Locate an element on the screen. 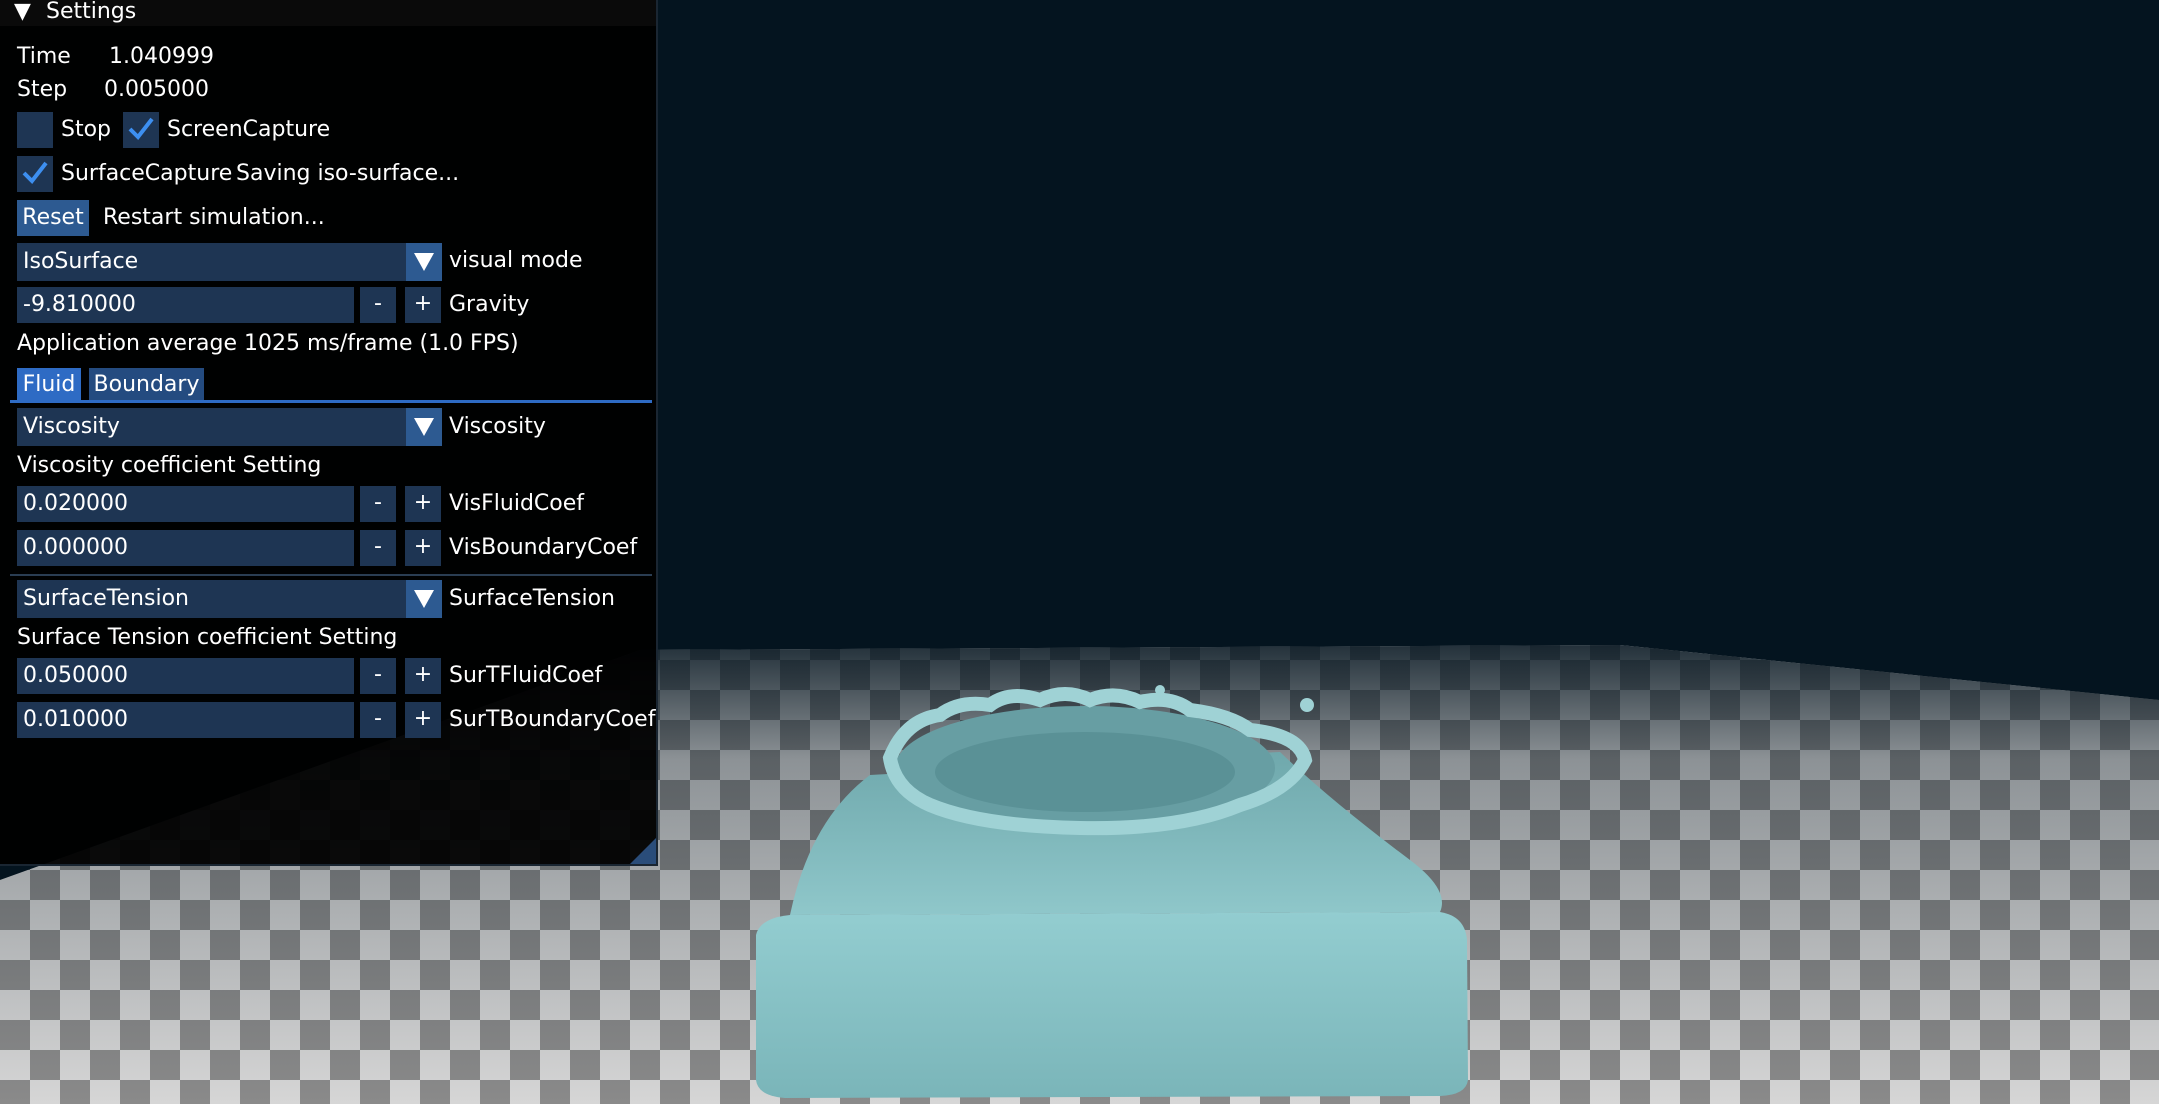 Image resolution: width=2159 pixels, height=1104 pixels. vis-fluid-coef-input: 0.020000 is located at coordinates (185, 504).